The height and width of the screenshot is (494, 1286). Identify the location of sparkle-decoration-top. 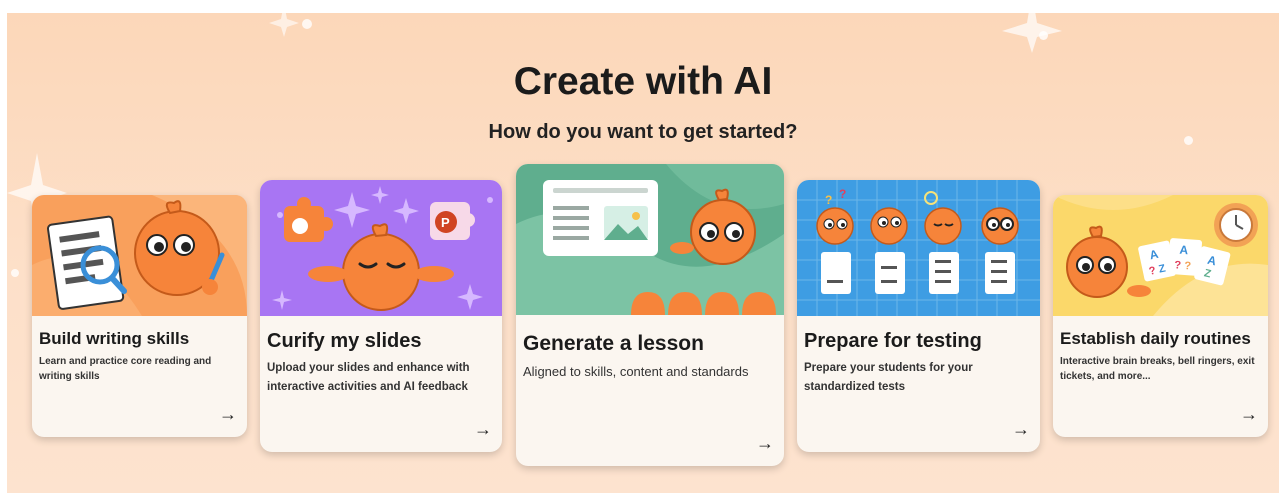
(1032, 33).